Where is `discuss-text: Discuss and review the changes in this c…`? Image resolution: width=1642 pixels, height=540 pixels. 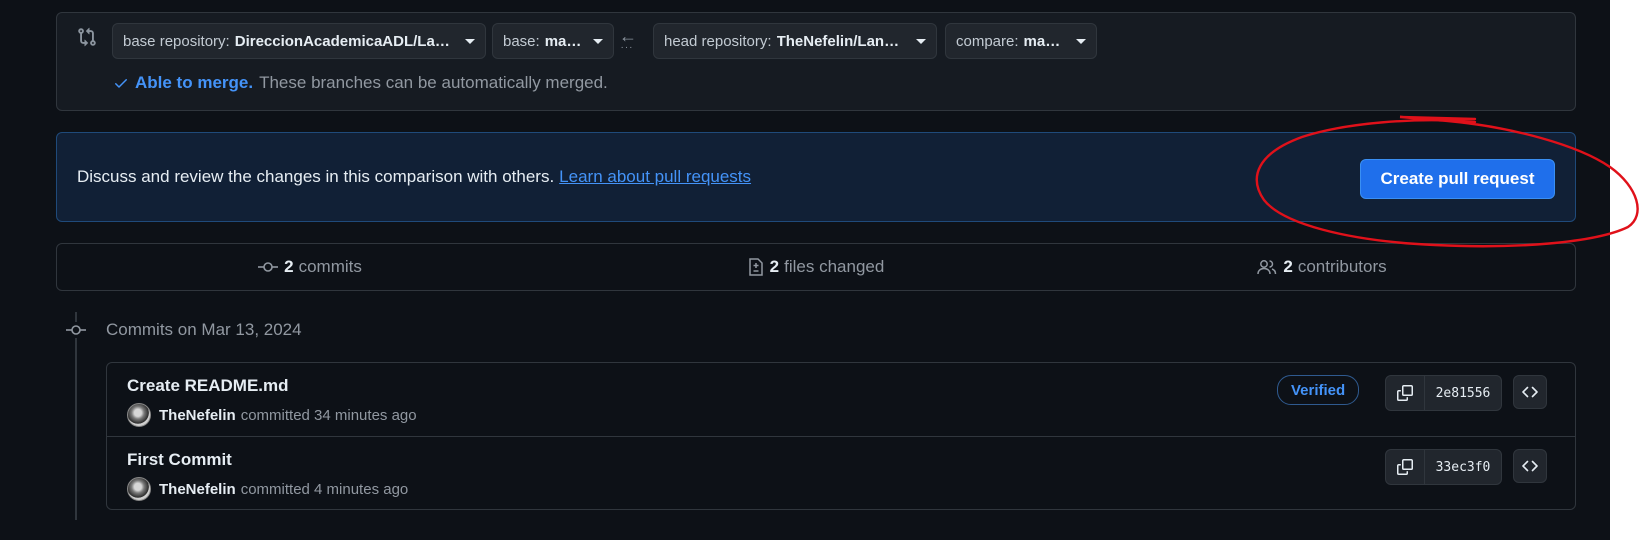 discuss-text: Discuss and review the changes in this c… is located at coordinates (414, 177).